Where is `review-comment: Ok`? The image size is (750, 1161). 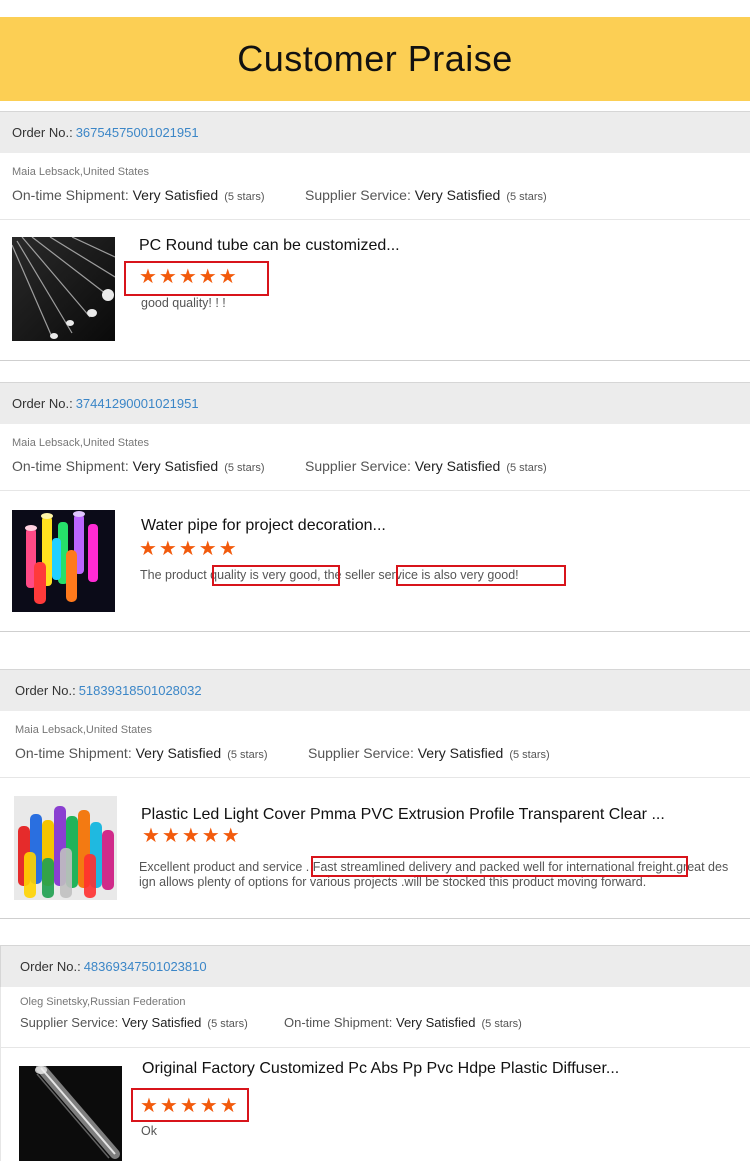
review-comment: Ok is located at coordinates (149, 1131).